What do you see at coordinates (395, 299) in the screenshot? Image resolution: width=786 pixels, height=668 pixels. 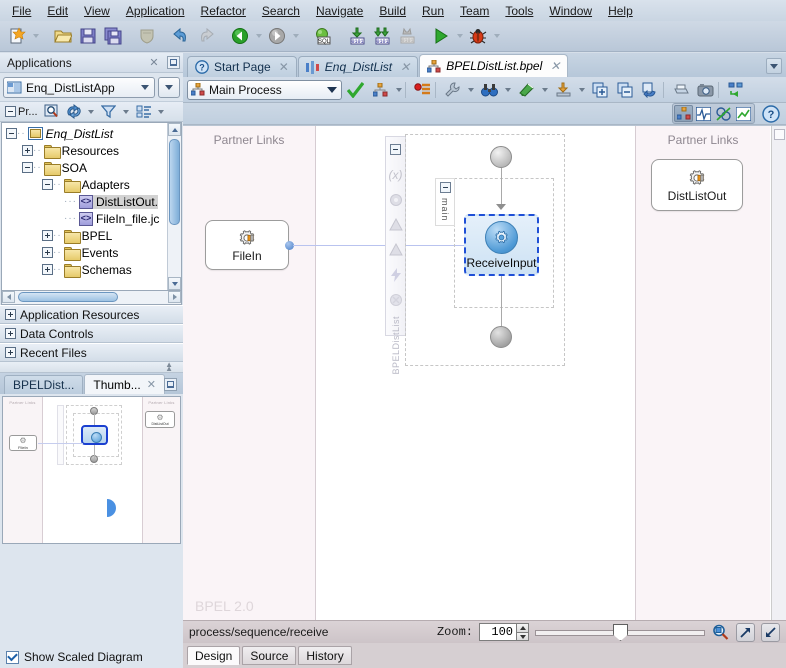 I see `palette-termination-icon` at bounding box center [395, 299].